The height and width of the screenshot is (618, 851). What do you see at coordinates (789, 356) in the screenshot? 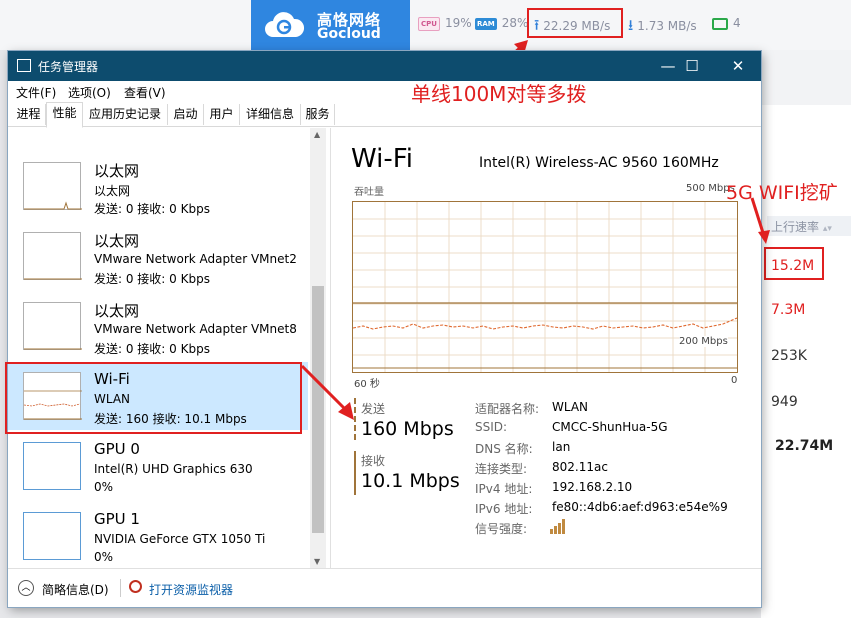
I see `rate-value: 253K` at bounding box center [789, 356].